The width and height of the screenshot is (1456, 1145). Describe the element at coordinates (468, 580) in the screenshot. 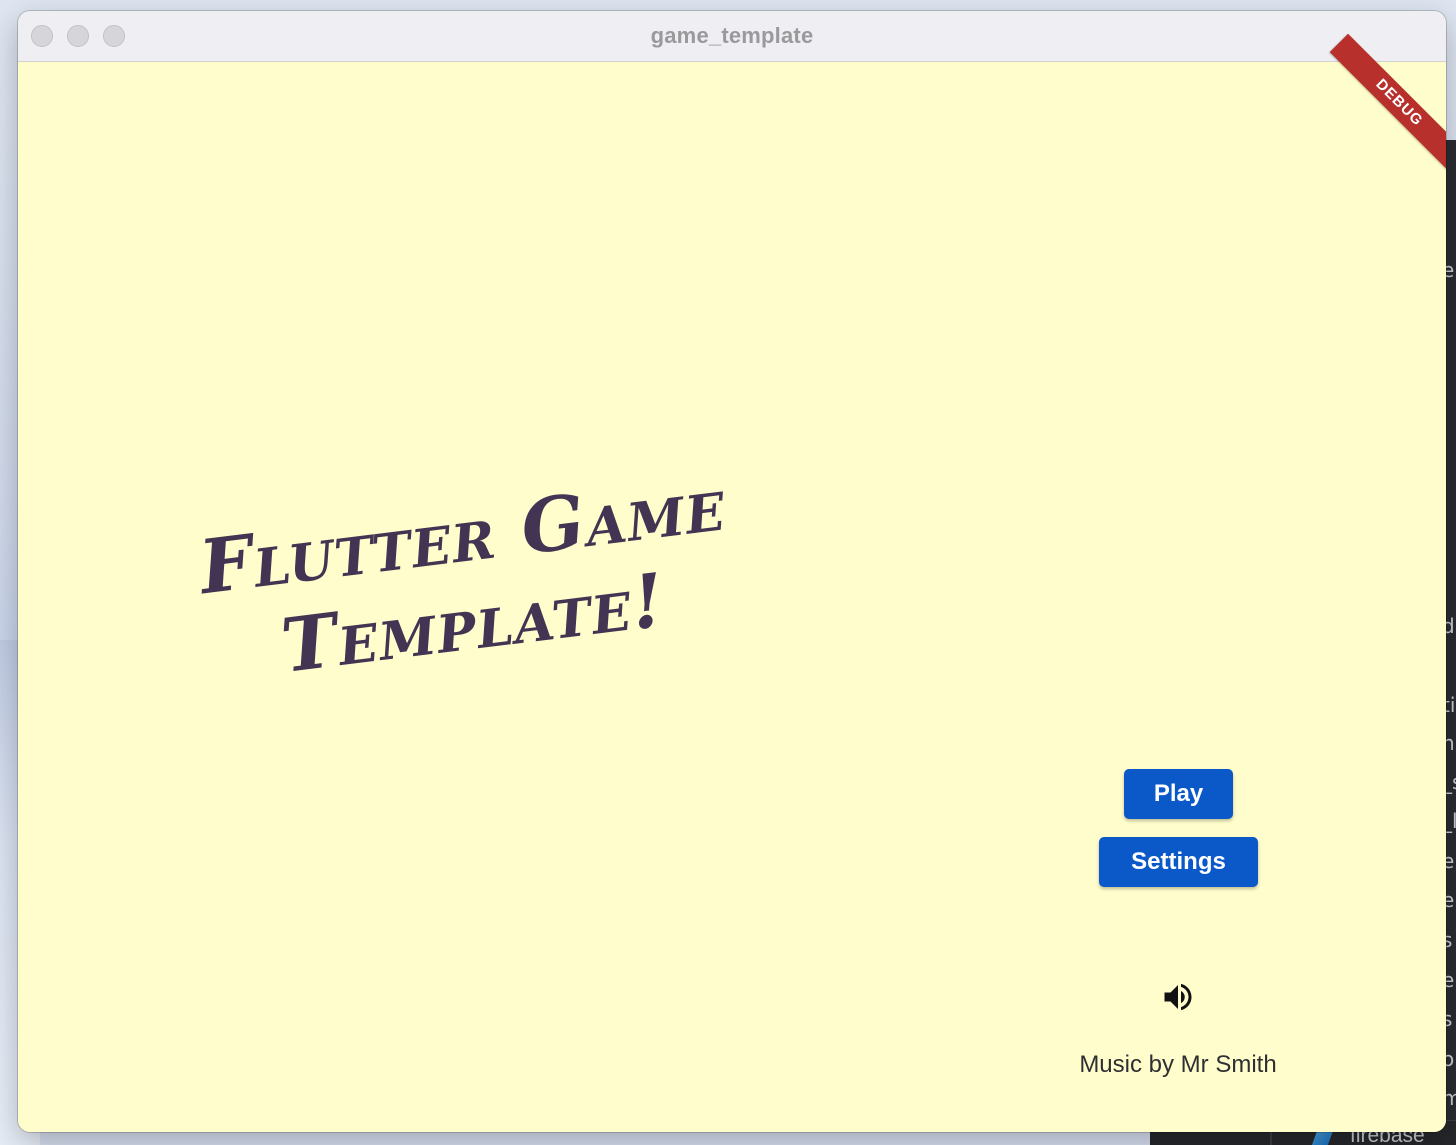

I see `game-title: Flutter Game Template!` at that location.